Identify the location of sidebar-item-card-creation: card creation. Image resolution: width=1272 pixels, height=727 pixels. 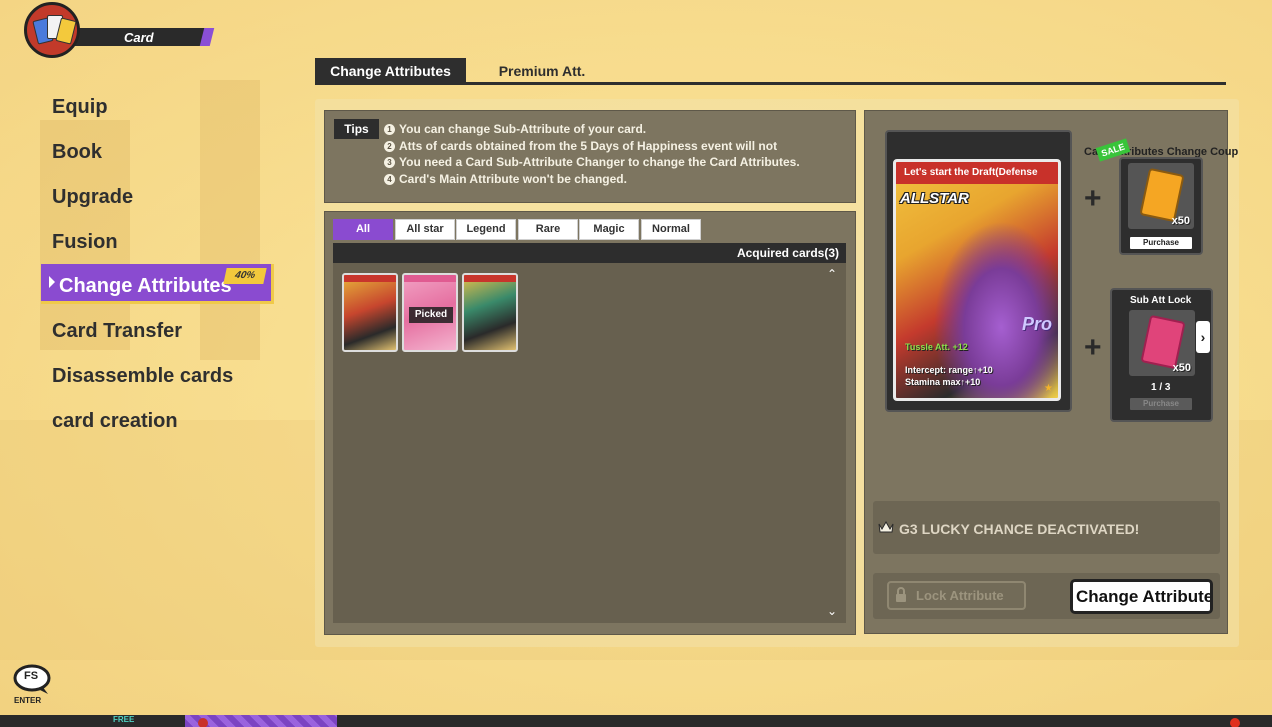
(115, 421).